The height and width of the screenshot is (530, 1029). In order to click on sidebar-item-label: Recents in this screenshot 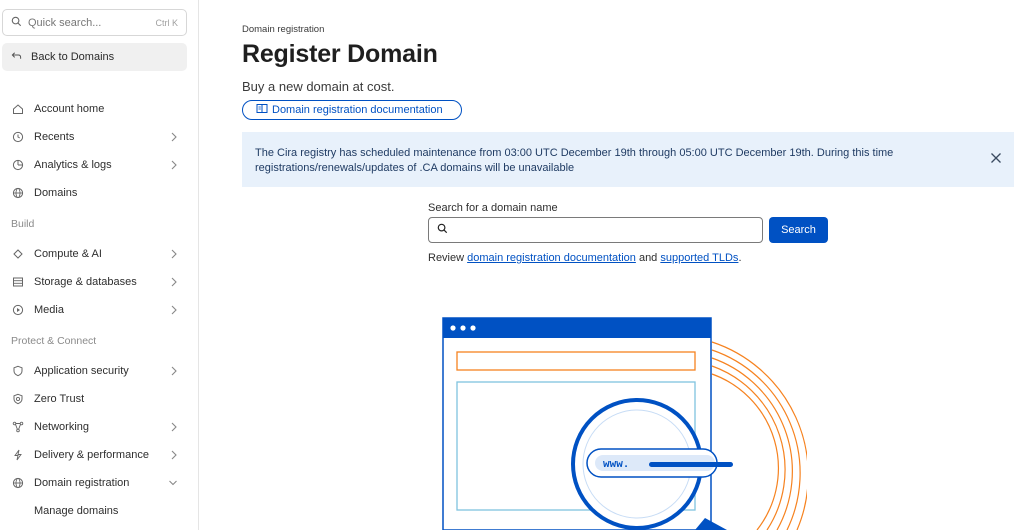, I will do `click(54, 137)`.